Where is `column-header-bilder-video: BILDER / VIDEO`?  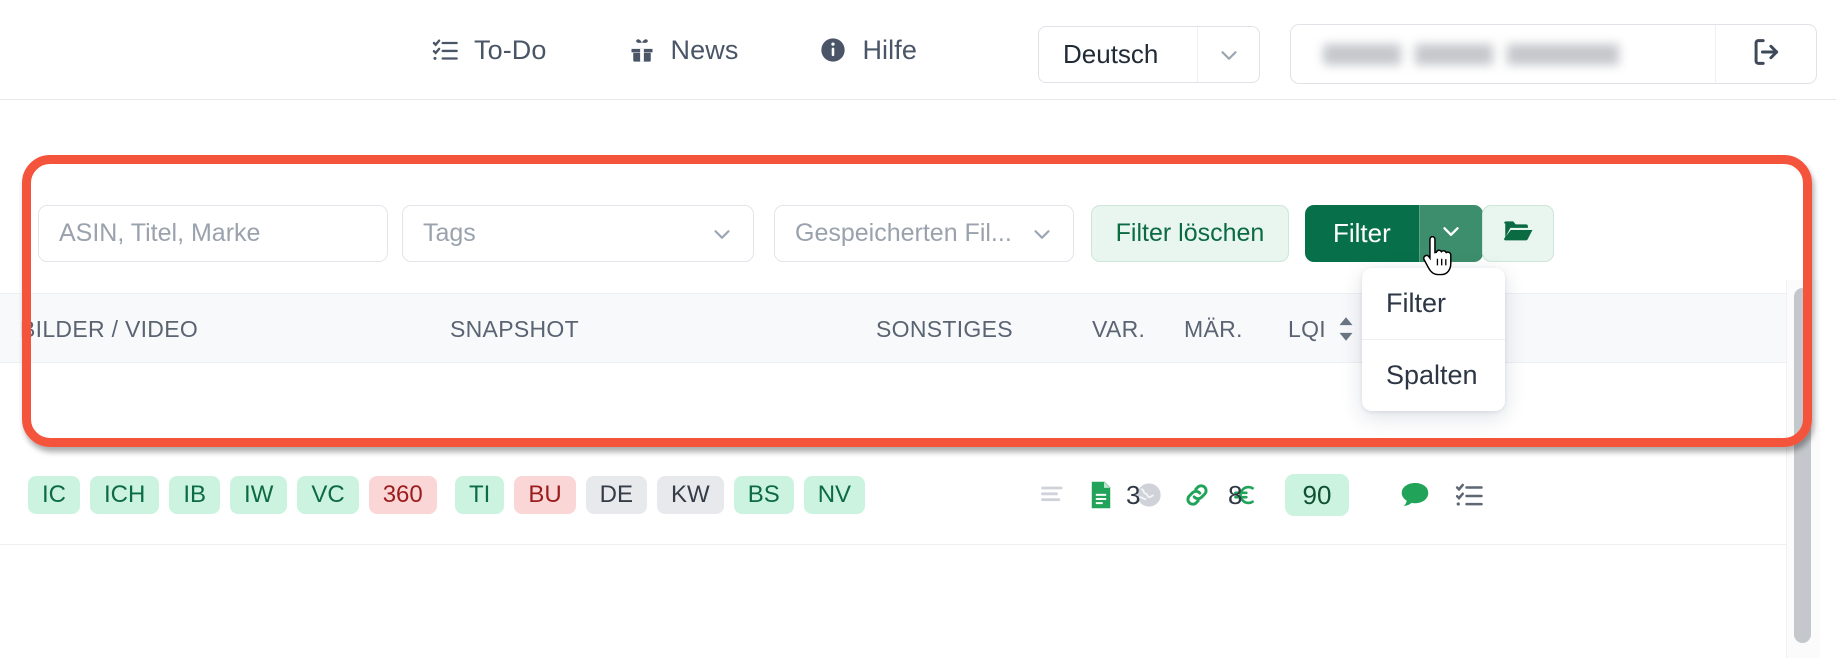 column-header-bilder-video: BILDER / VIDEO is located at coordinates (109, 329).